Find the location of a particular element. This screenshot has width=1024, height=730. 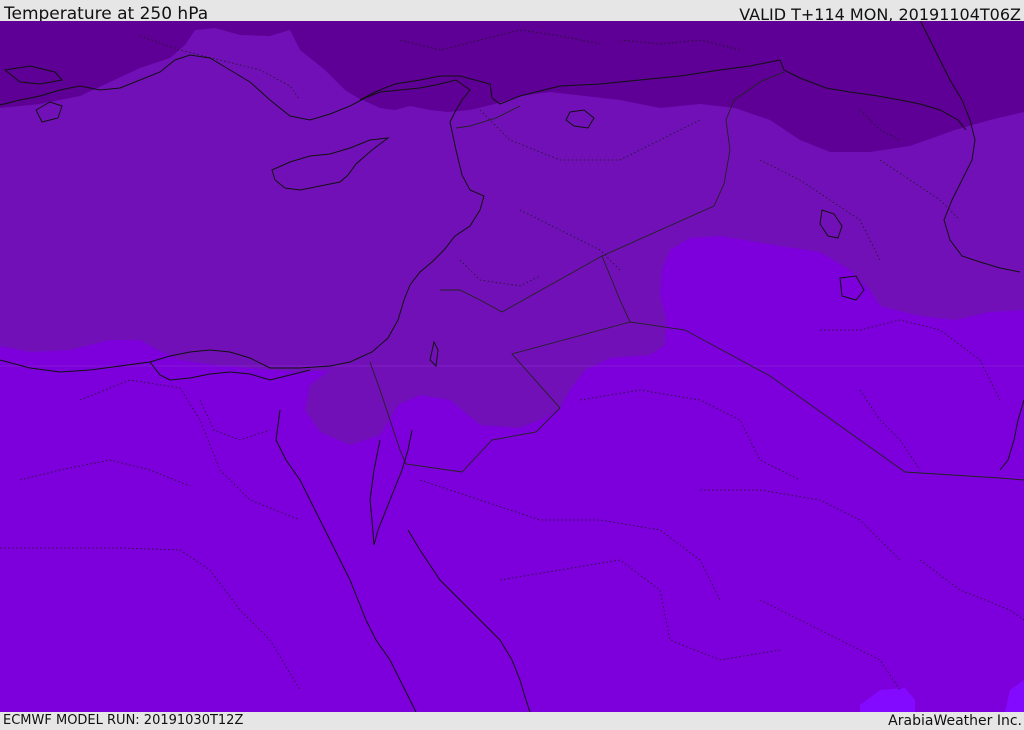

credit-label: ArabiaWeather Inc. is located at coordinates (955, 721).